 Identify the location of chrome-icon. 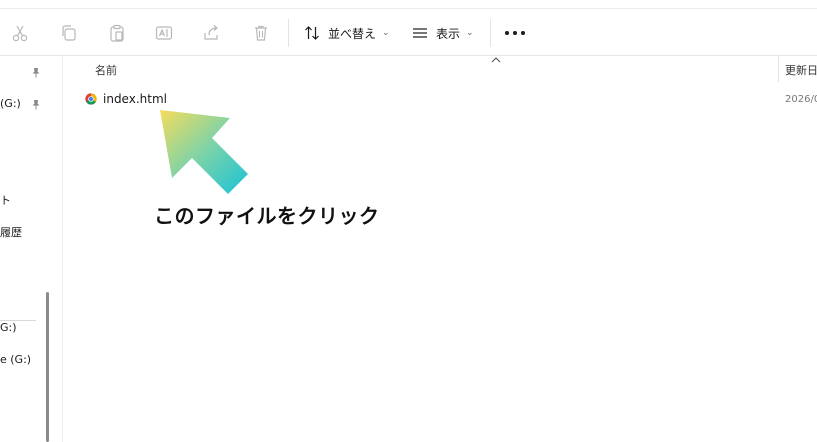
(91, 99).